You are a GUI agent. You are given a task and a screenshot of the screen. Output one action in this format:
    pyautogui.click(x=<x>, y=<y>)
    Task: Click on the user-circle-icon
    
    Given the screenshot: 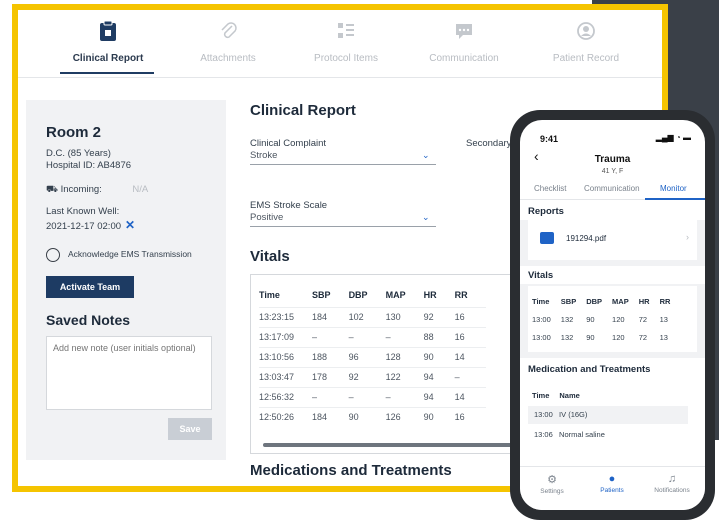 What is the action you would take?
    pyautogui.click(x=586, y=31)
    